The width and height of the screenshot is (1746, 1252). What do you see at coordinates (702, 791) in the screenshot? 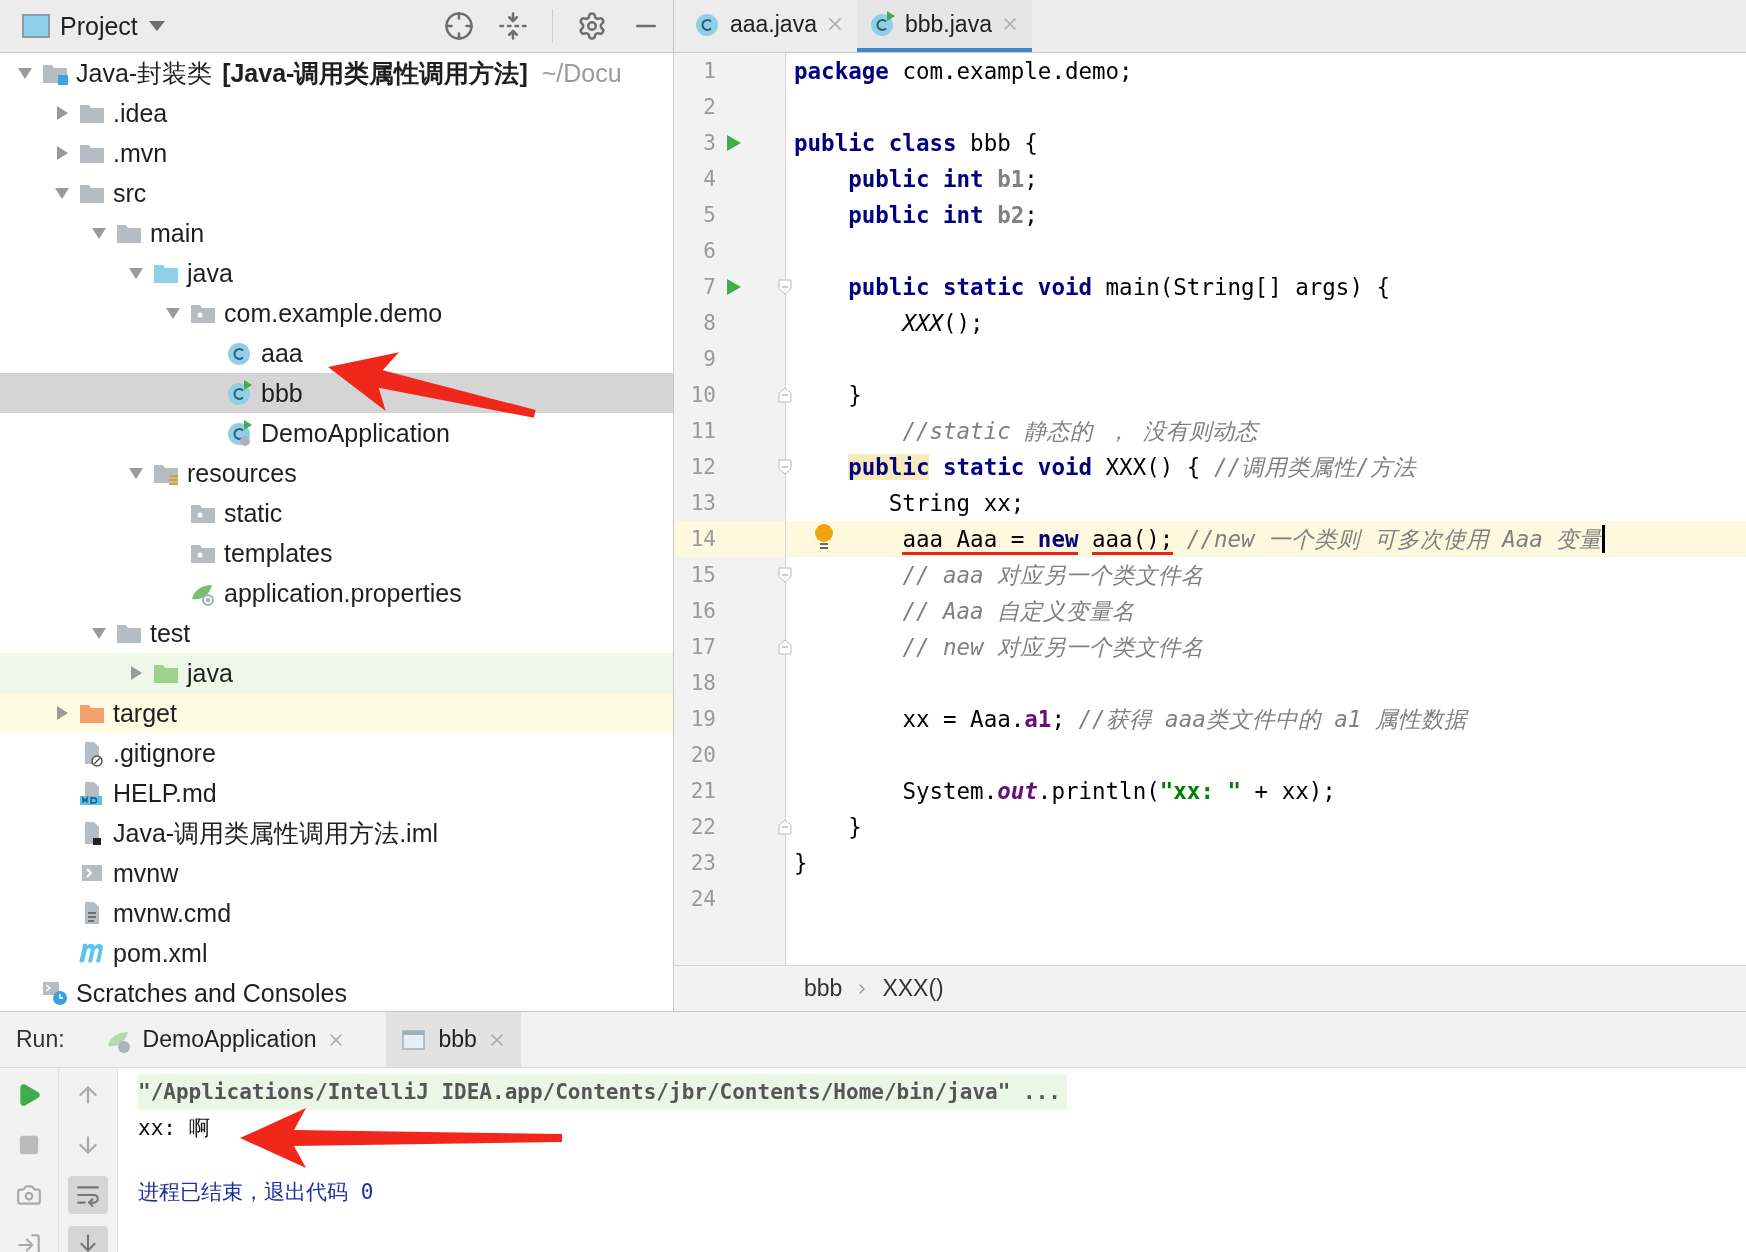
I see `line-number: 21` at bounding box center [702, 791].